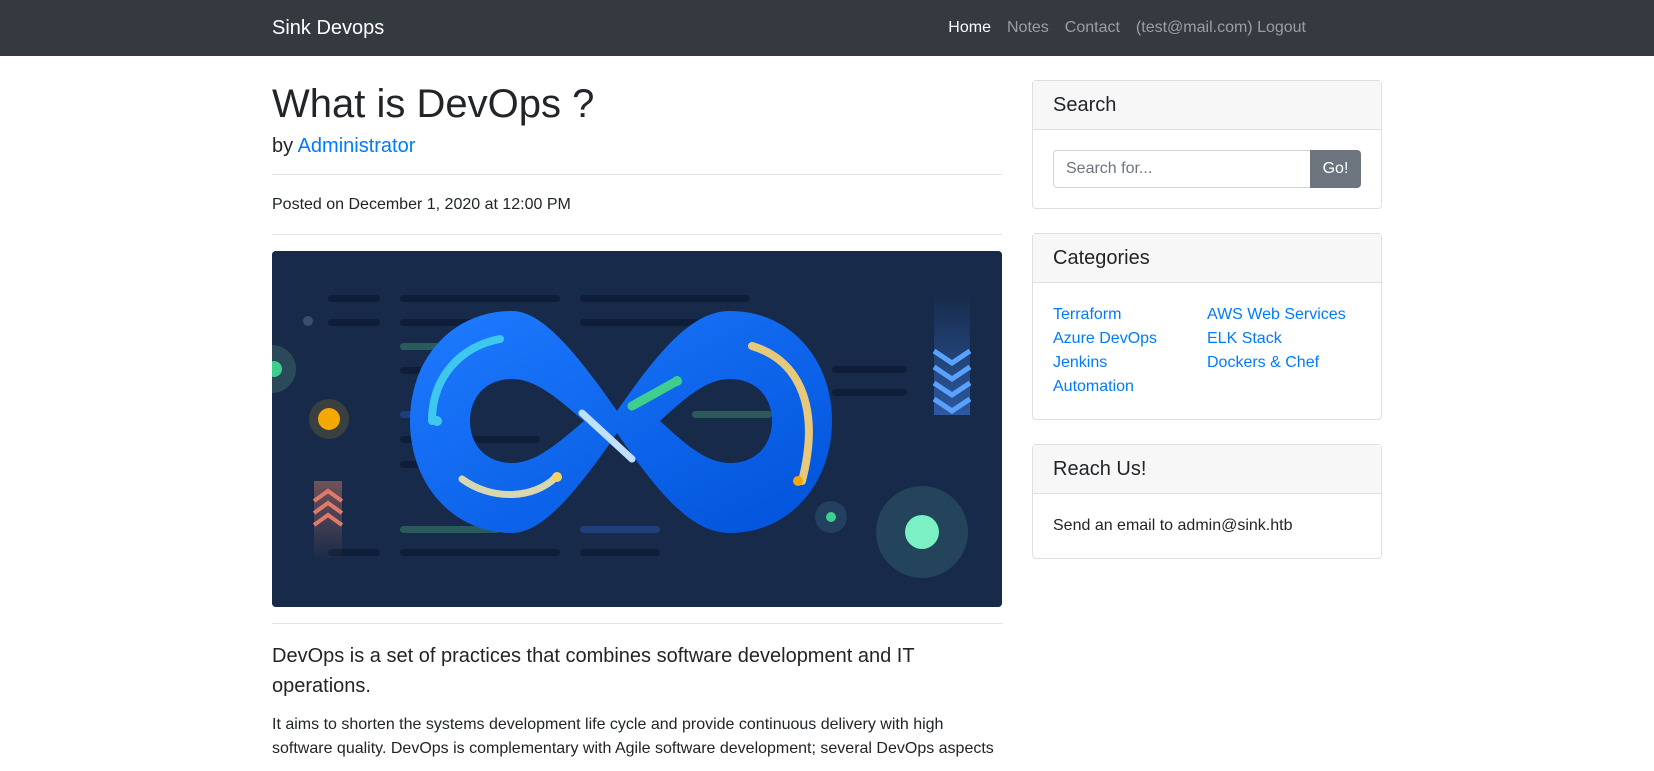 The height and width of the screenshot is (771, 1654). What do you see at coordinates (969, 28) in the screenshot?
I see `nav-home: Home` at bounding box center [969, 28].